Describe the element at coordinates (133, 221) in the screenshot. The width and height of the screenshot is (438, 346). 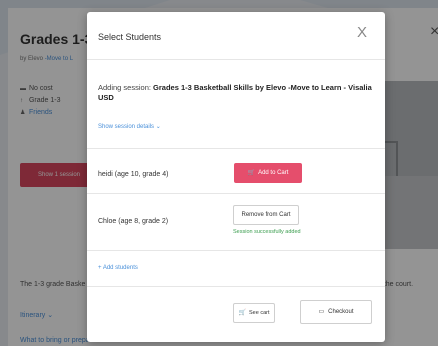
I see `student-name-chloe: Chloe (age 8, grade 2)` at that location.